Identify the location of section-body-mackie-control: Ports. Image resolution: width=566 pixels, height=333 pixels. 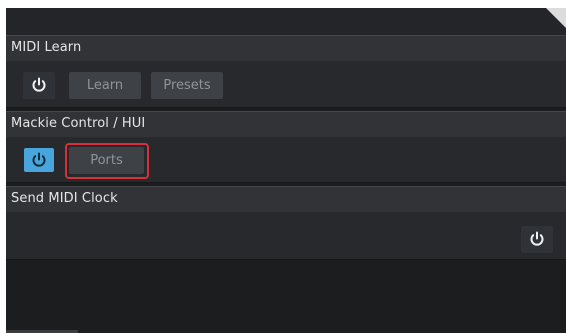
(286, 160).